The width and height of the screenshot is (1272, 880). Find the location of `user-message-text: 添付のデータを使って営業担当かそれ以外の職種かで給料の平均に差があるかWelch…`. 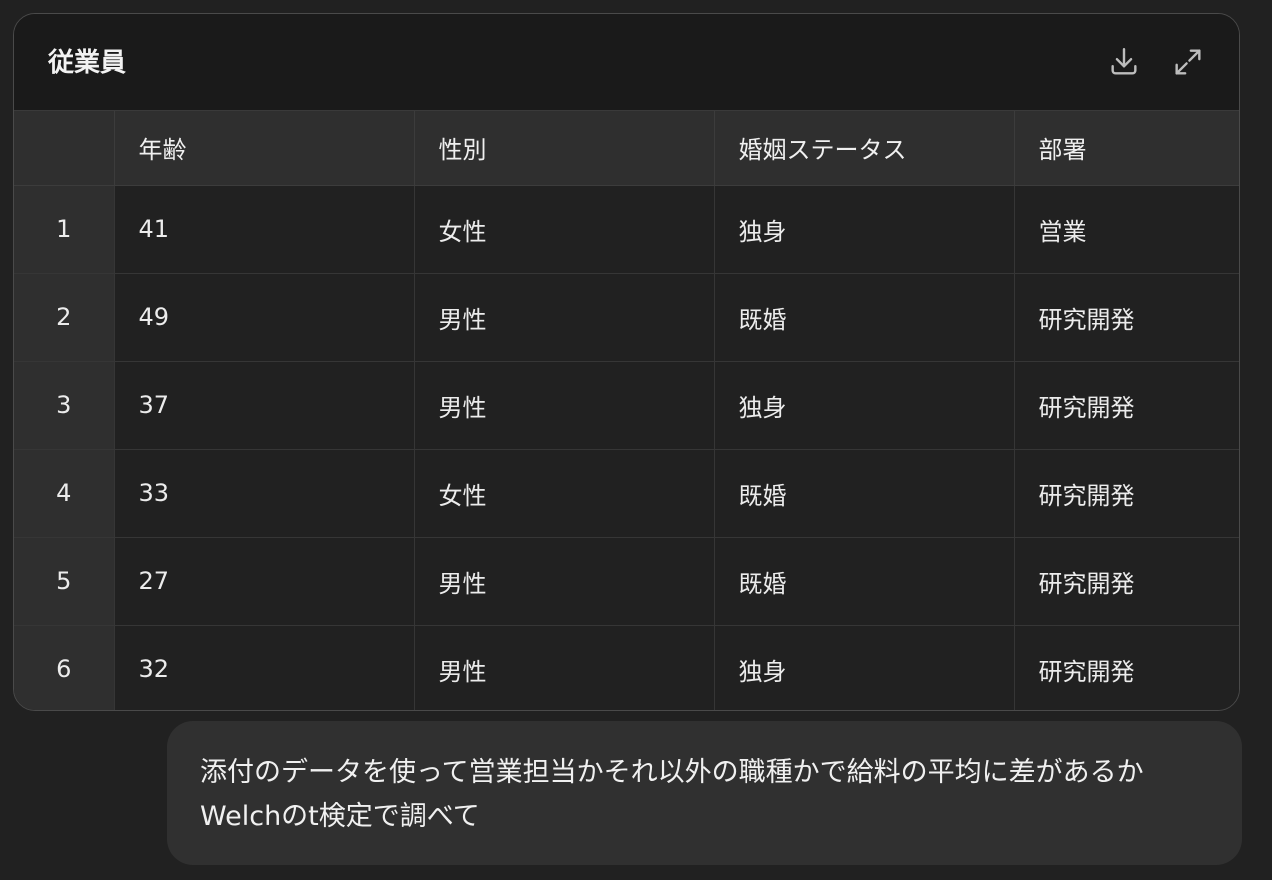

user-message-text: 添付のデータを使って営業担当かそれ以外の職種かで給料の平均に差があるかWelch… is located at coordinates (672, 794).